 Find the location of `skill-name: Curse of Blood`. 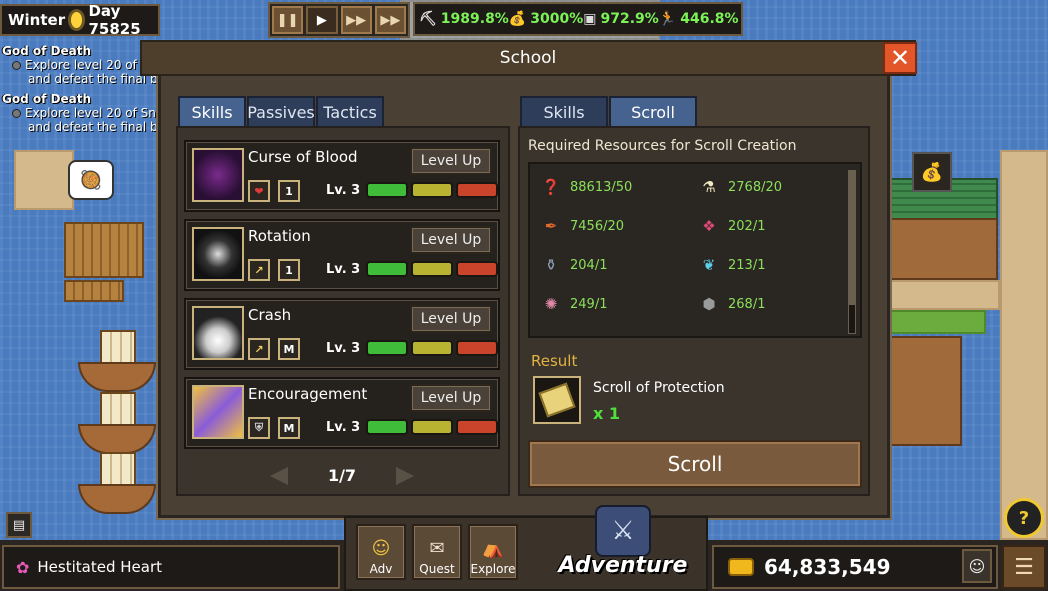

skill-name: Curse of Blood is located at coordinates (303, 157).